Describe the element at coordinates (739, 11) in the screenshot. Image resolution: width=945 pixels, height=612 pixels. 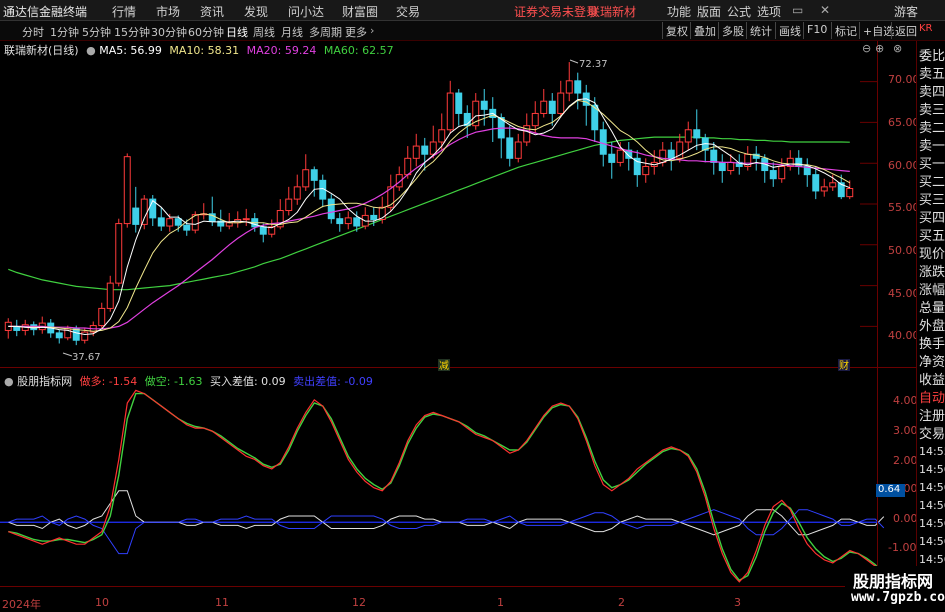
I see `menu-formula: 公式` at that location.